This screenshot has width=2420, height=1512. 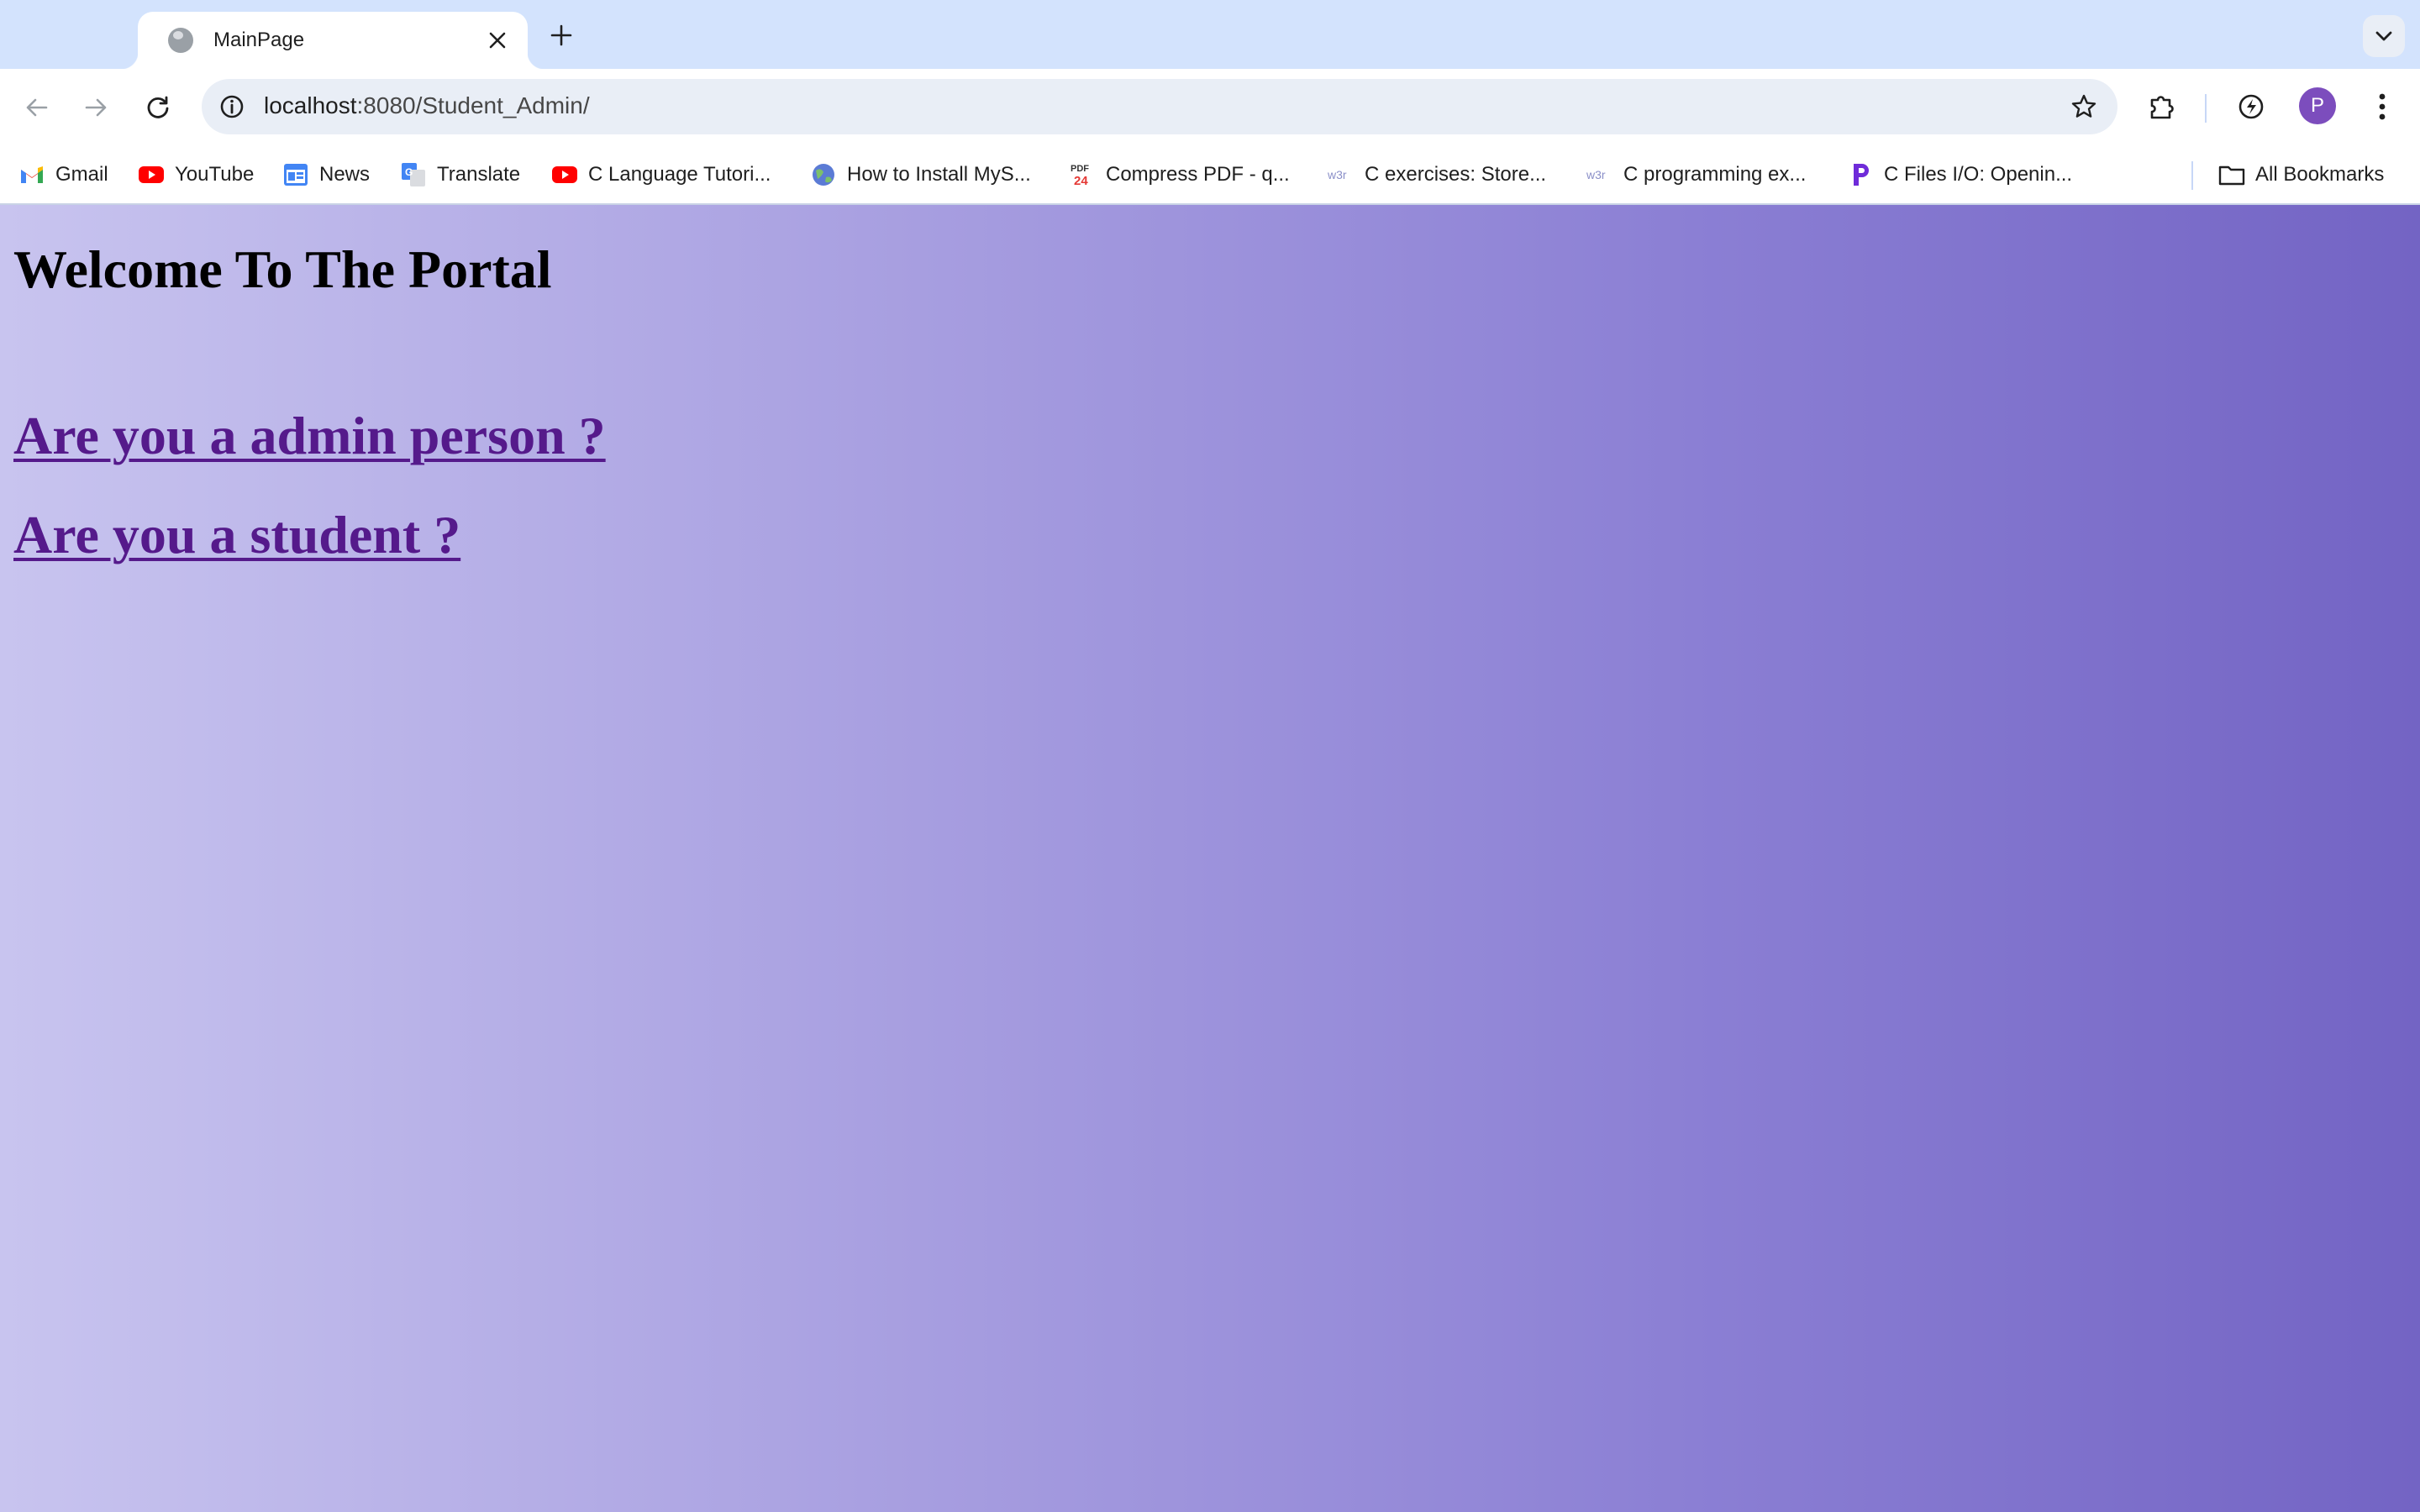 I want to click on browser-toolbar: localhost:8080/Student_Admin/ P, so click(x=1210, y=106).